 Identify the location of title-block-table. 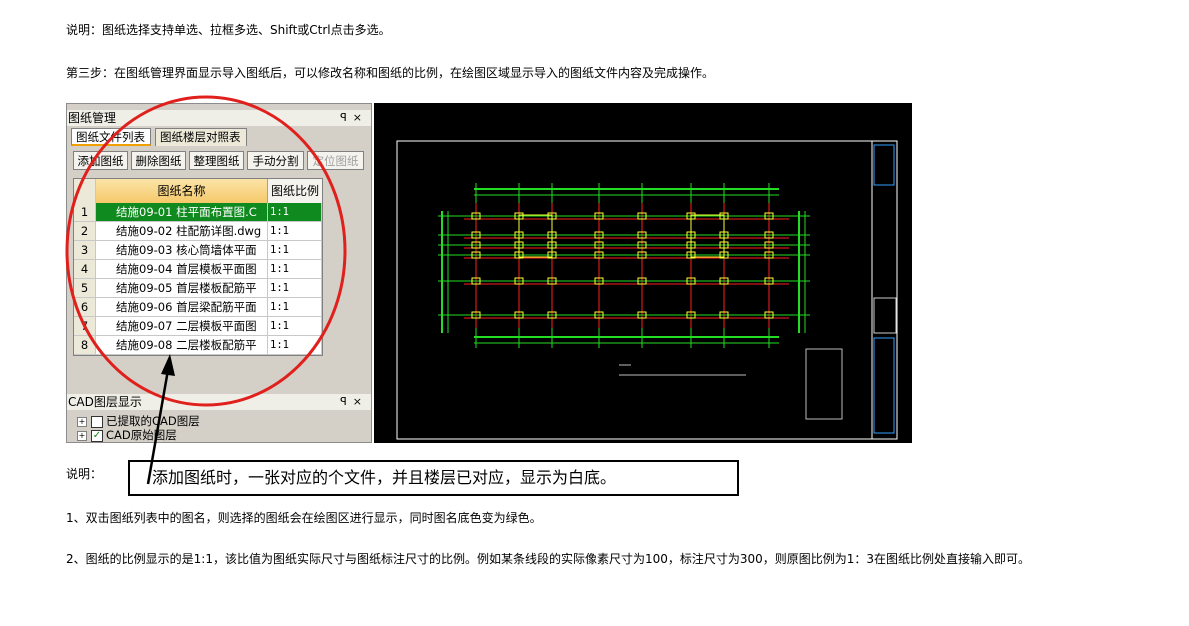
(884, 385).